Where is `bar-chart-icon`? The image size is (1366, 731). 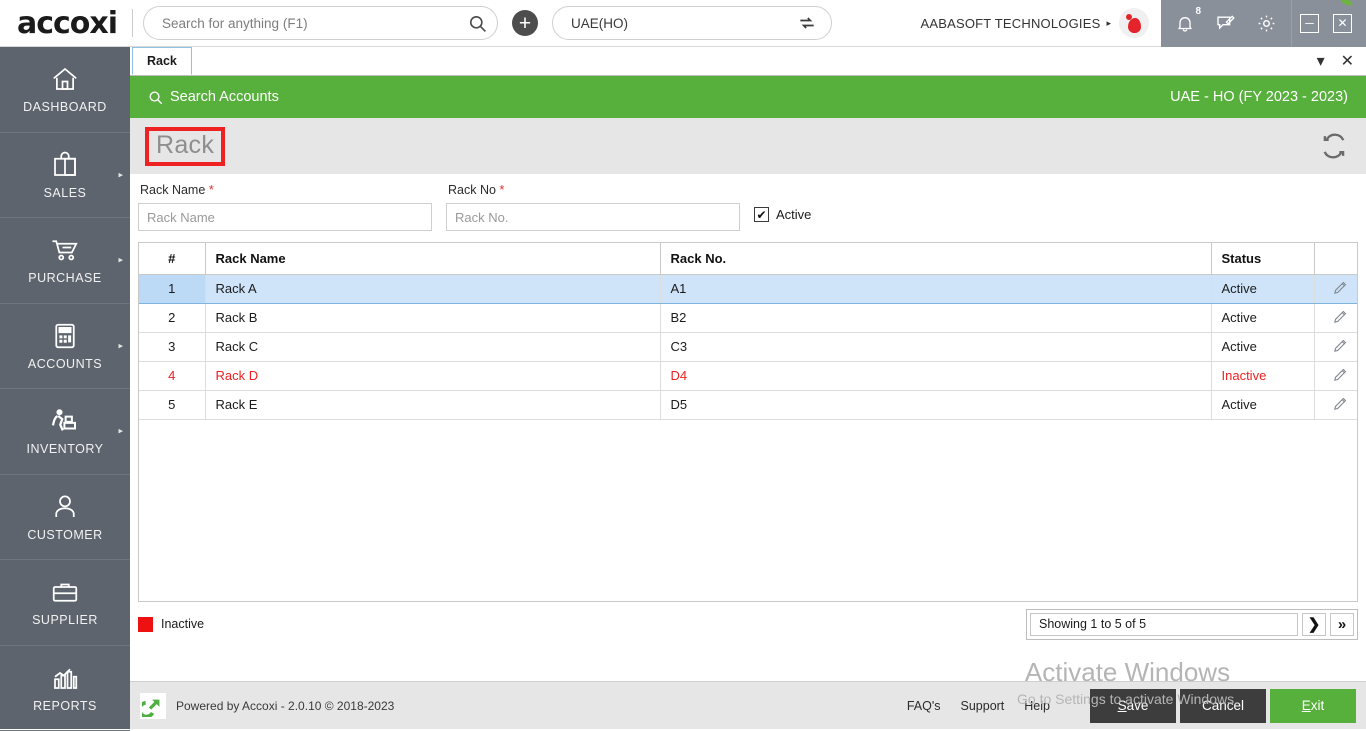 bar-chart-icon is located at coordinates (65, 678).